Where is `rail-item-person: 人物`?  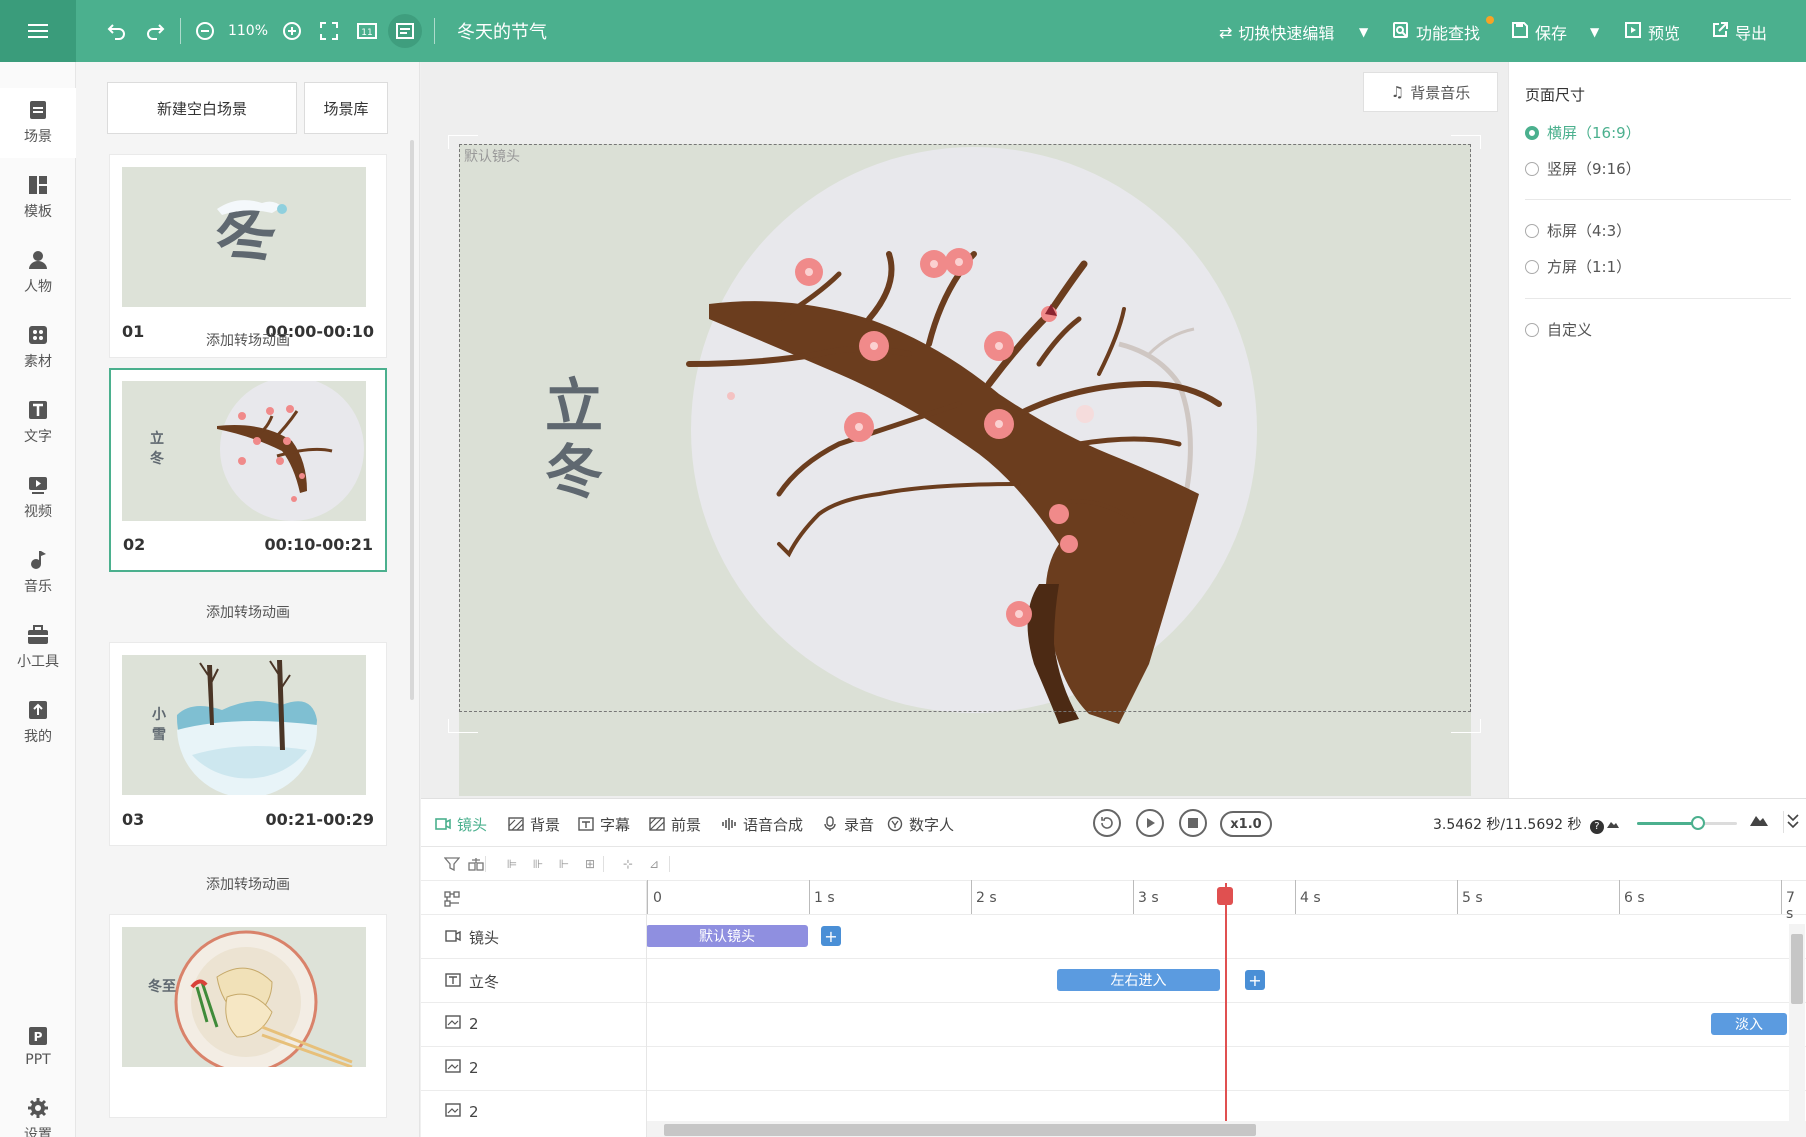
rail-item-person: 人物 is located at coordinates (38, 273).